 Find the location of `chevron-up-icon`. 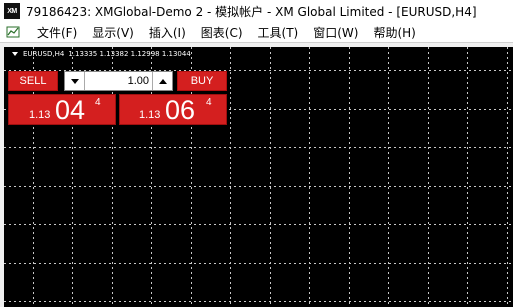

chevron-up-icon is located at coordinates (162, 81).